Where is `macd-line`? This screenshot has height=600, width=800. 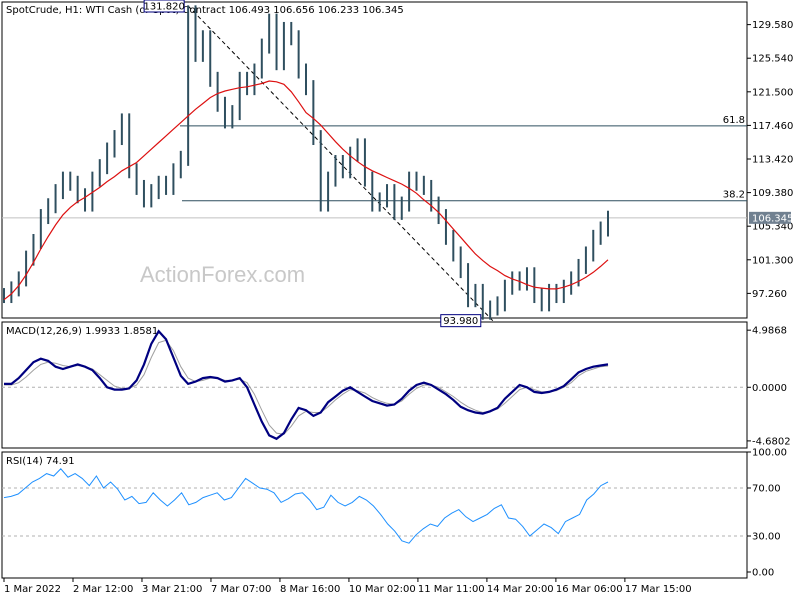
macd-line is located at coordinates (306, 385).